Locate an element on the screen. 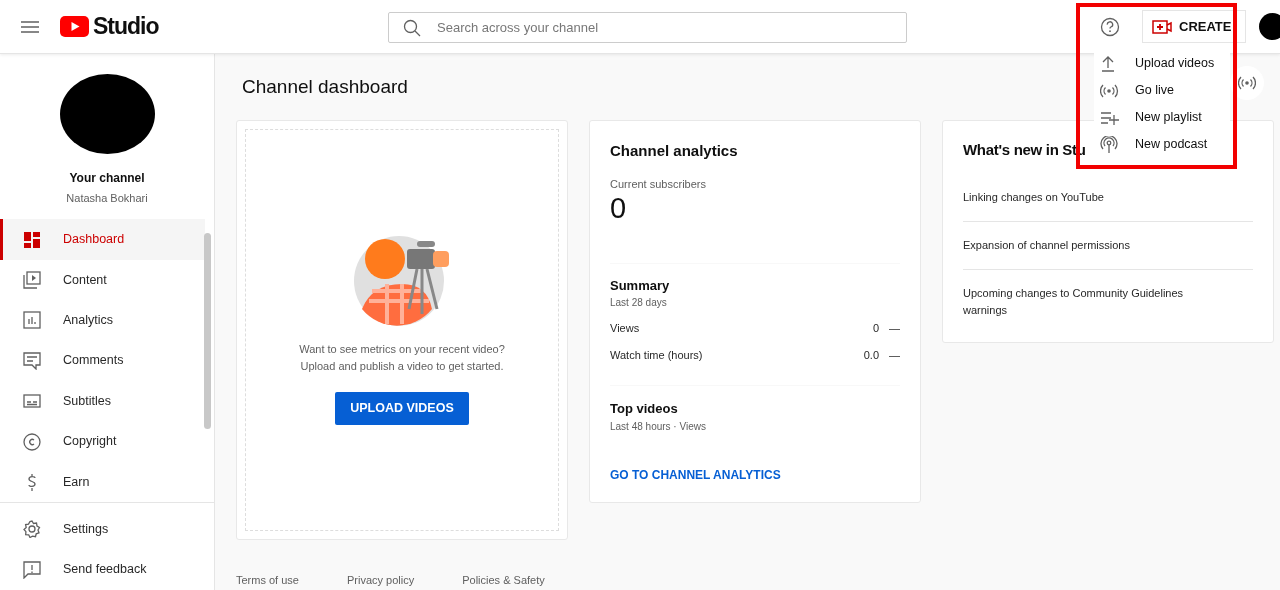 Image resolution: width=1280 pixels, height=590 pixels. menu-item: Go live is located at coordinates (1162, 90).